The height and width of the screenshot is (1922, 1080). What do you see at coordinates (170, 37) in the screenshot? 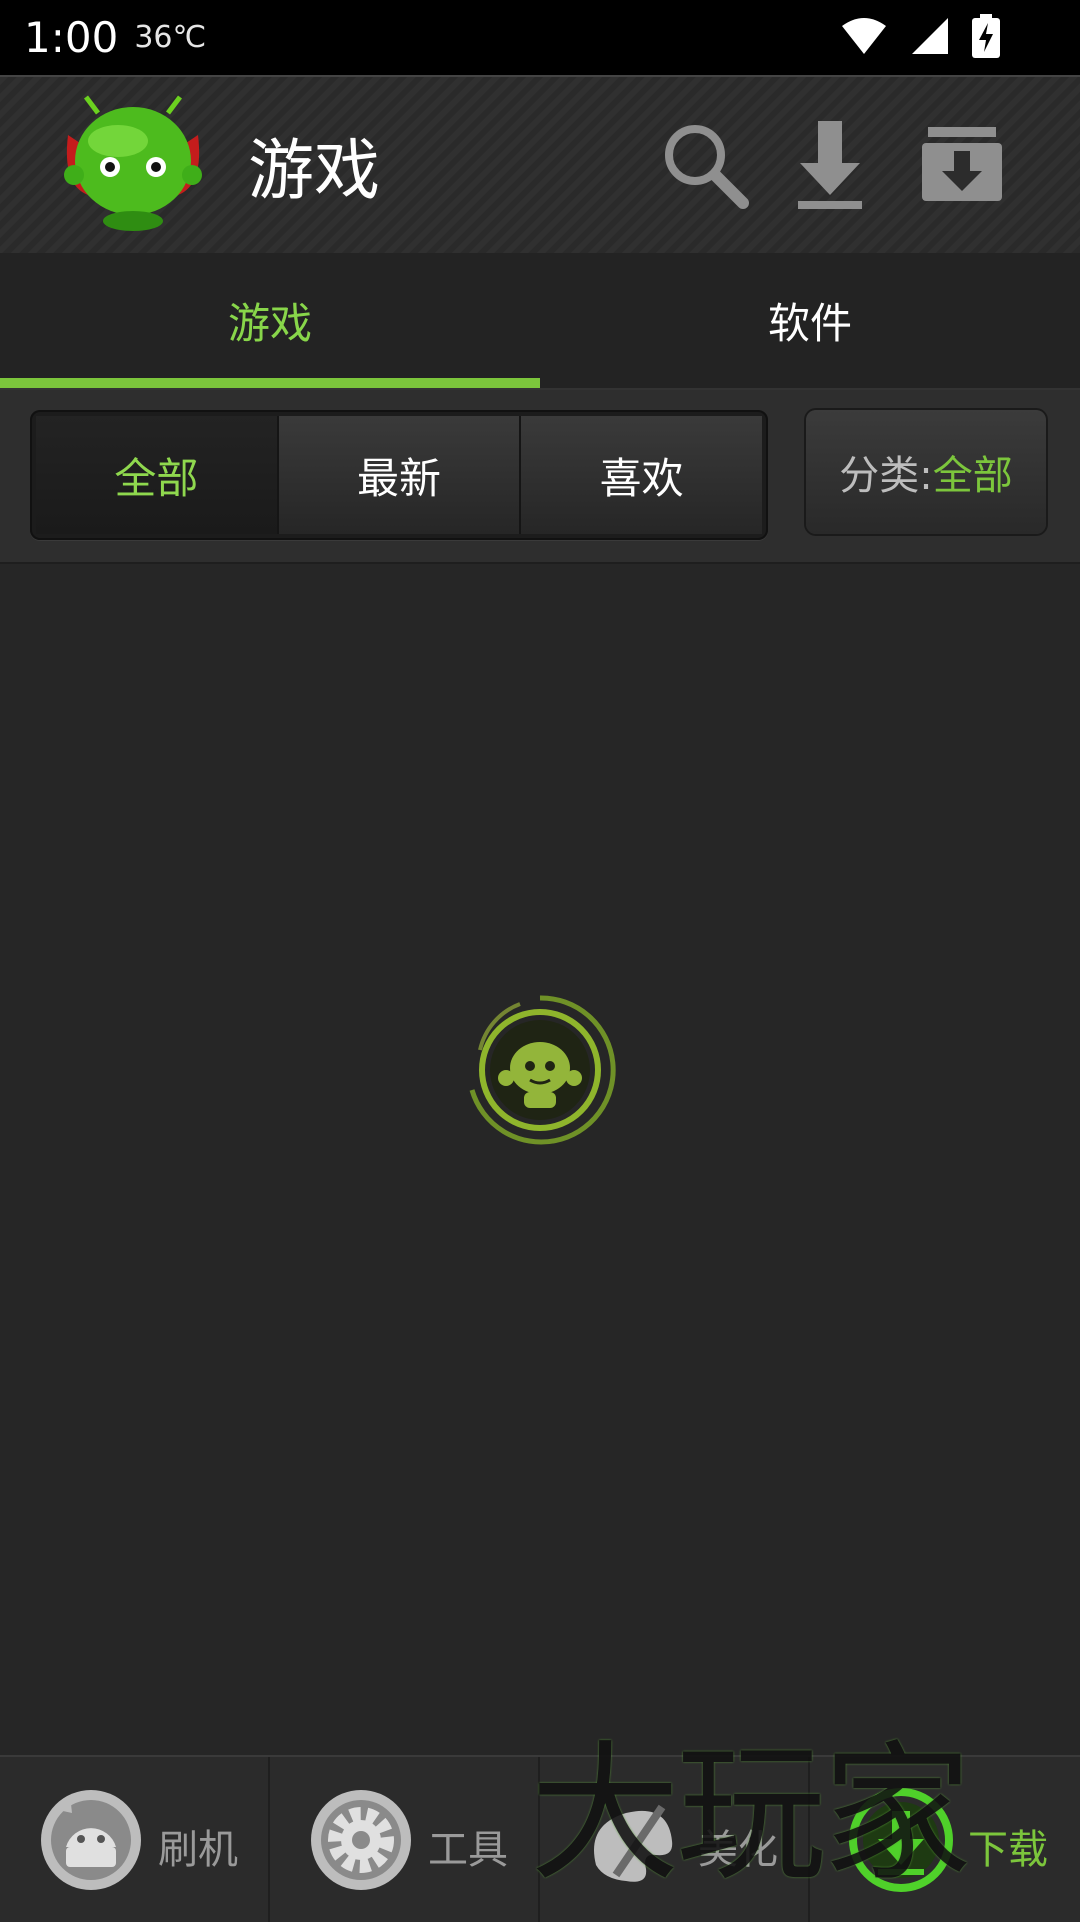
I see `status-temperature: 36℃` at bounding box center [170, 37].